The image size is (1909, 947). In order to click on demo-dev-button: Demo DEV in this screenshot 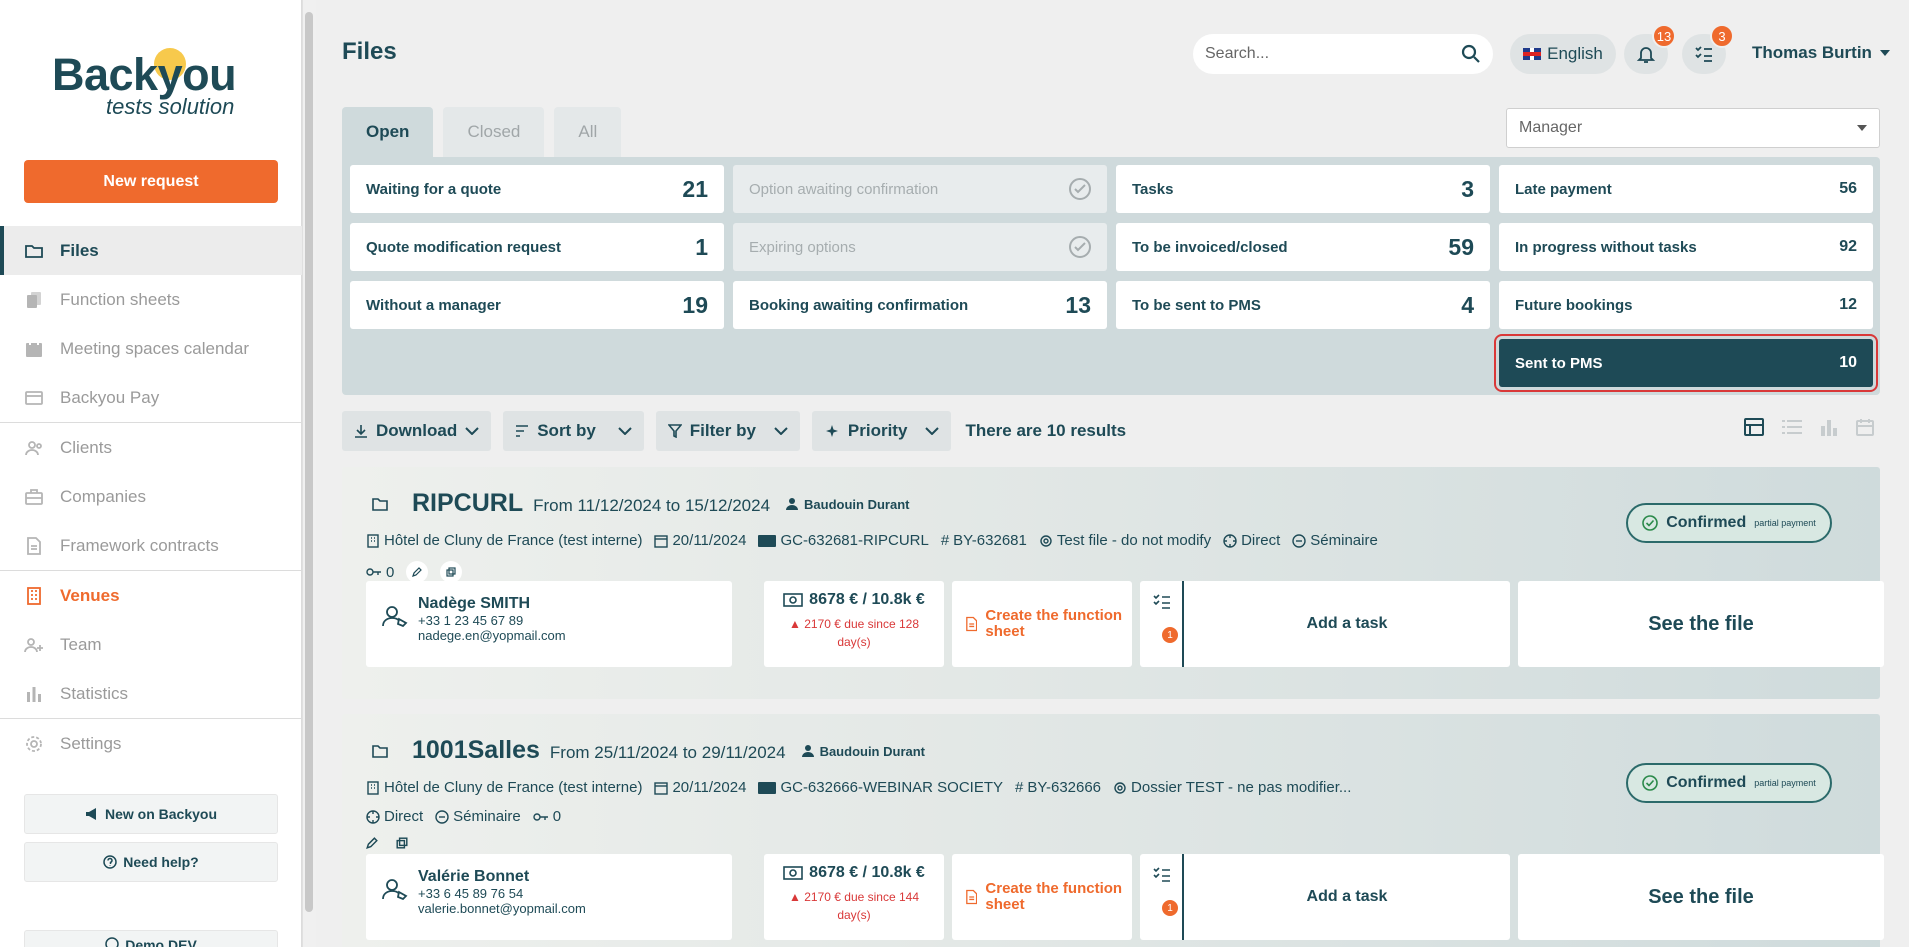, I will do `click(151, 938)`.